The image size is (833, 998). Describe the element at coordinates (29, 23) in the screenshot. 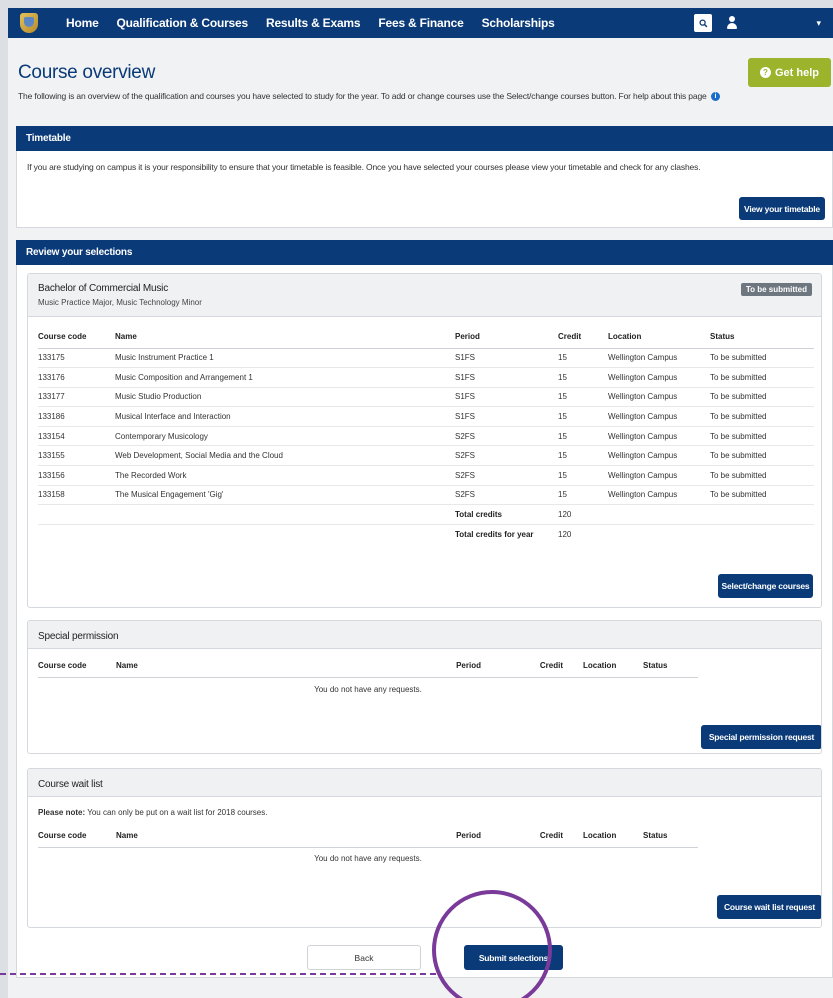

I see `university-logo-icon` at that location.